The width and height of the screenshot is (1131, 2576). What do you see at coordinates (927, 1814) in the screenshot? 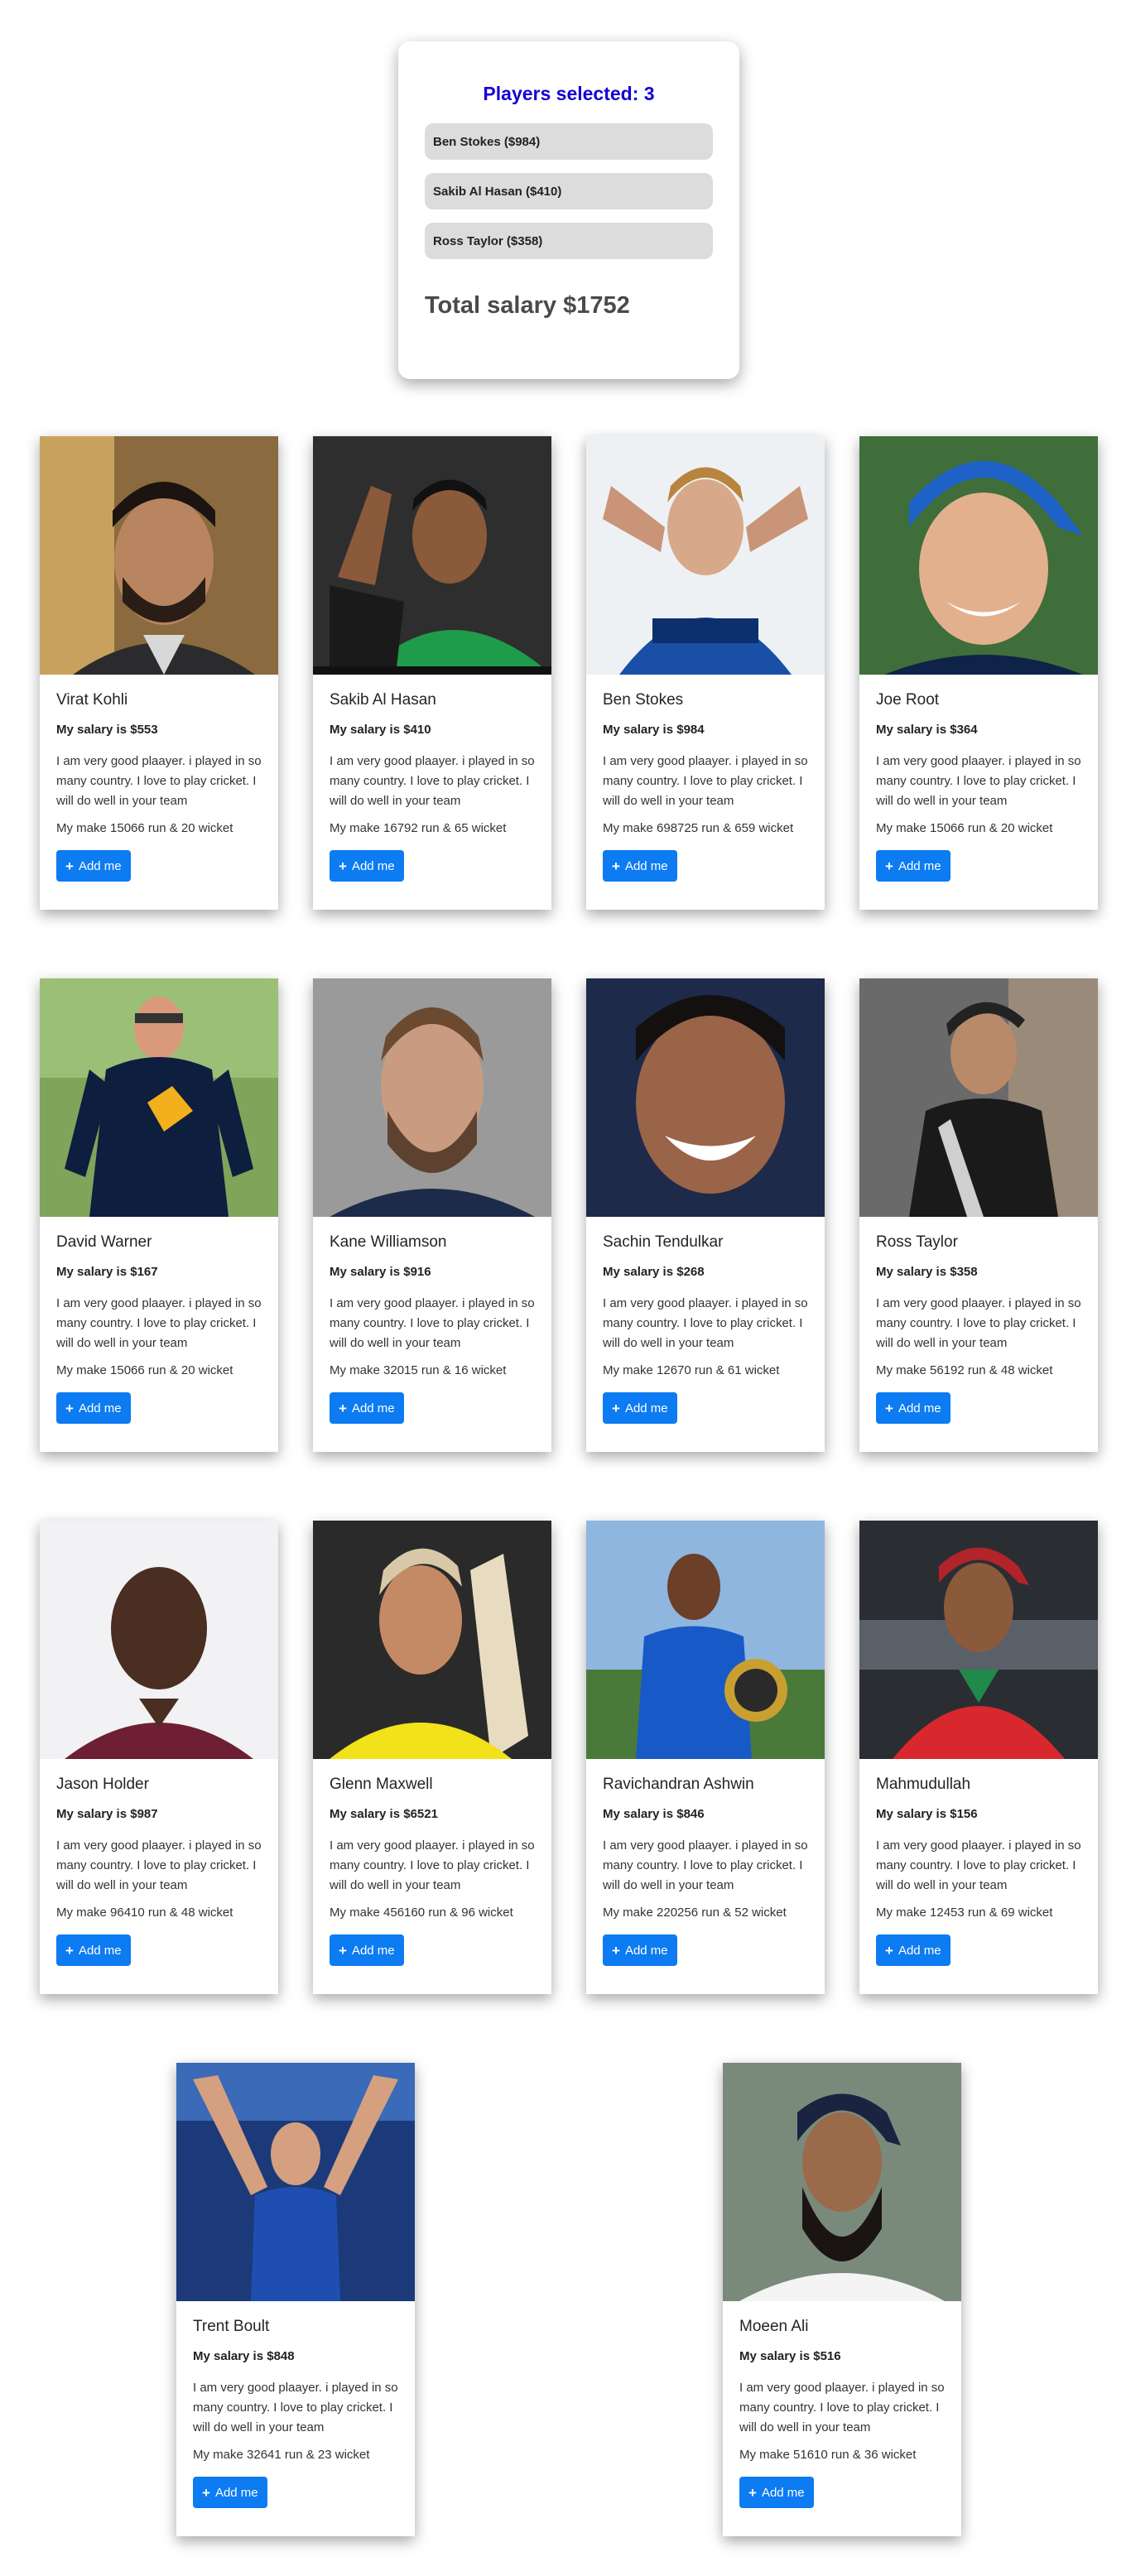
I see `player-salary: My salary is $156` at bounding box center [927, 1814].